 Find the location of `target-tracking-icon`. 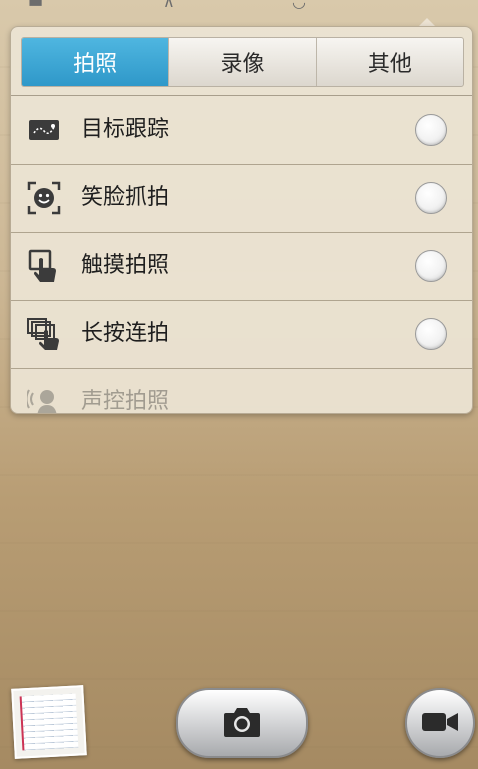

target-tracking-icon is located at coordinates (44, 130).